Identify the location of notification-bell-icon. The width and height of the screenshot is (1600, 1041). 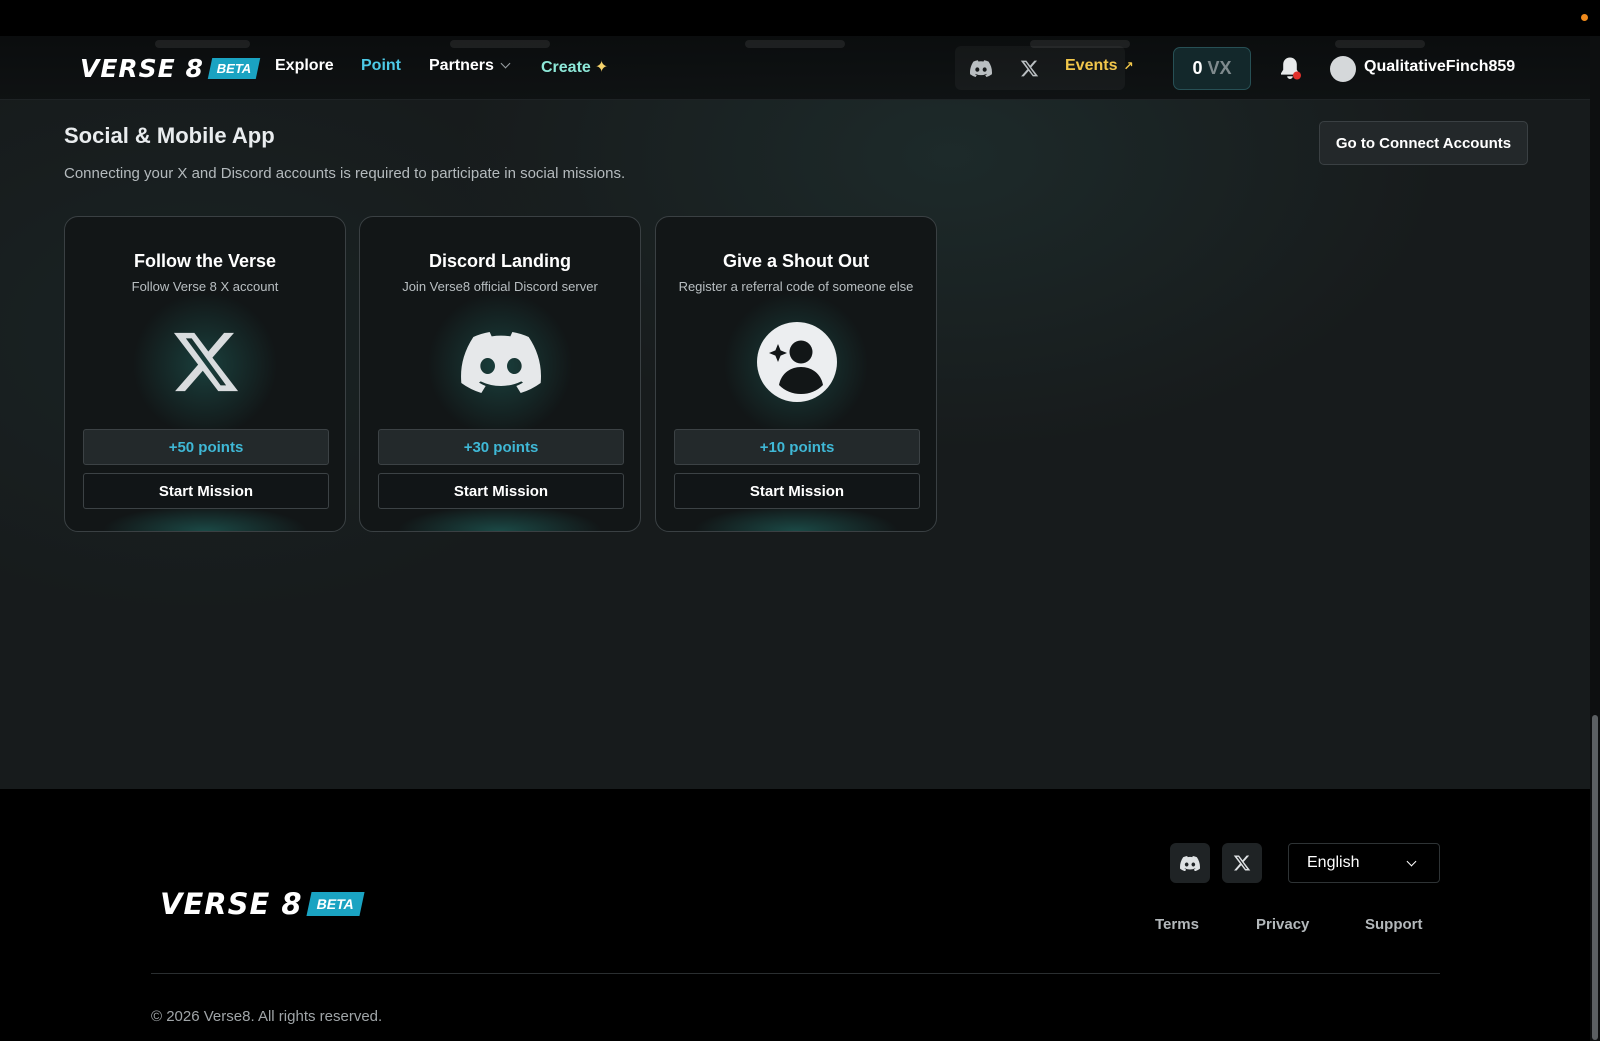
(1290, 71).